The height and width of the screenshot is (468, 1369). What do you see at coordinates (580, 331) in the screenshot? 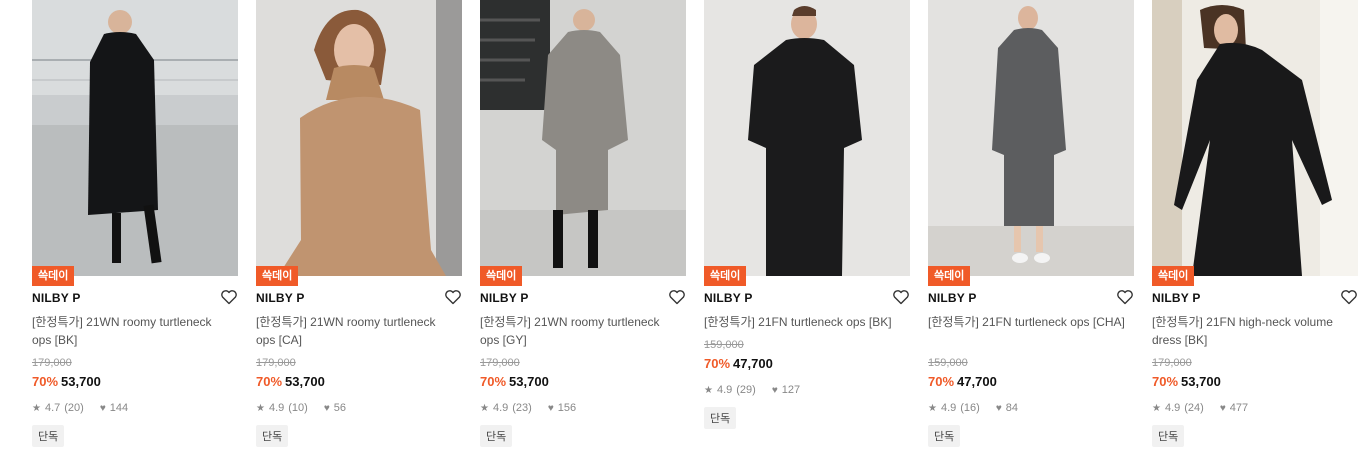
I see `product-name: [한정특가] 21WN roomy turtleneck ops [GY]` at bounding box center [580, 331].